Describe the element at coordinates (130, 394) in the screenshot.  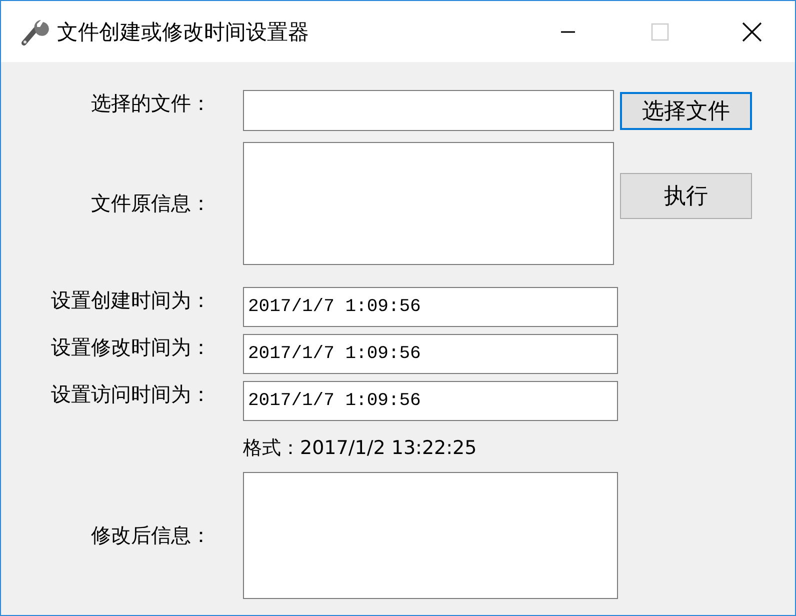
I see `field-label: 设置访问时间为：` at that location.